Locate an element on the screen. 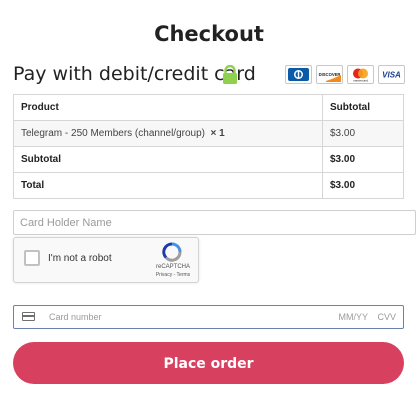 This screenshot has width=420, height=420. discover-text: DISCOVER is located at coordinates (330, 74).